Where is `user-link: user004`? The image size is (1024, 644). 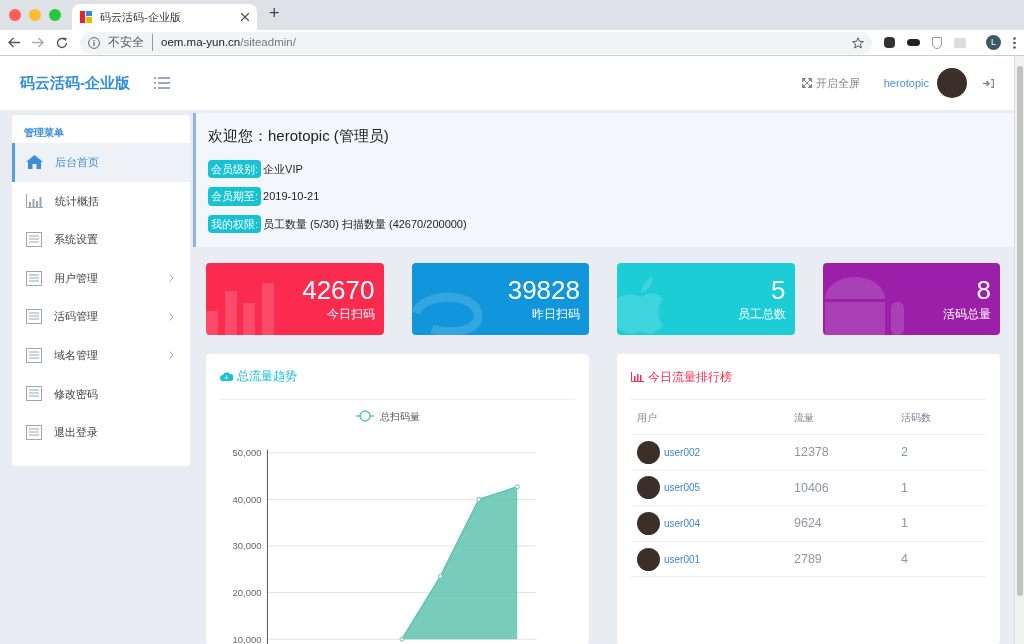 user-link: user004 is located at coordinates (682, 523).